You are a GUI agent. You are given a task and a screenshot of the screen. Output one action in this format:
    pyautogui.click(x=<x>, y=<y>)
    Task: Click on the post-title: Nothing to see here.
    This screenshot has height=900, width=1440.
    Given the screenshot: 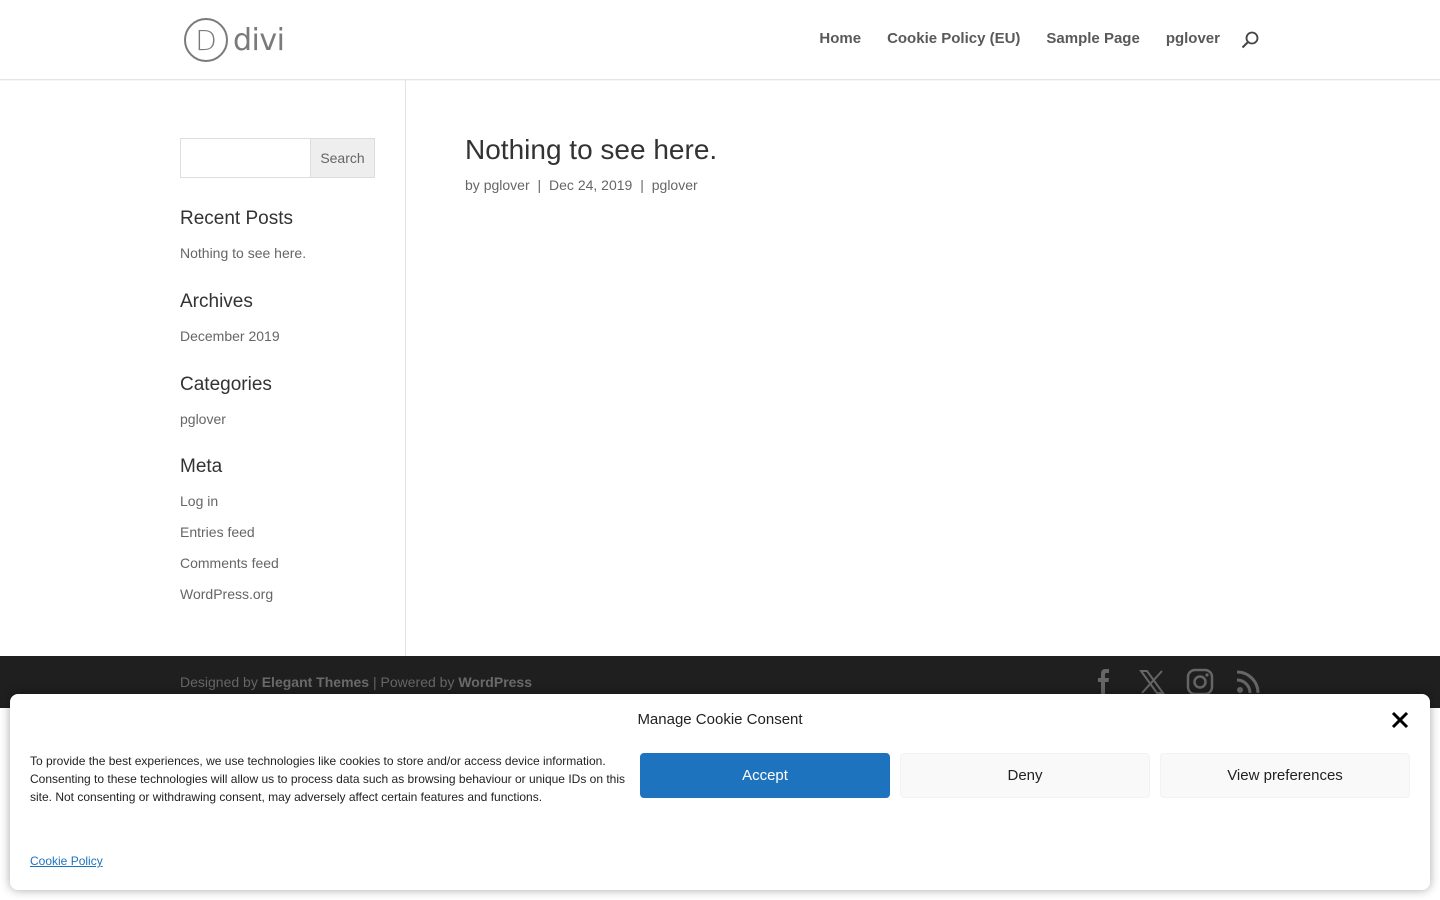 What is the action you would take?
    pyautogui.click(x=591, y=150)
    